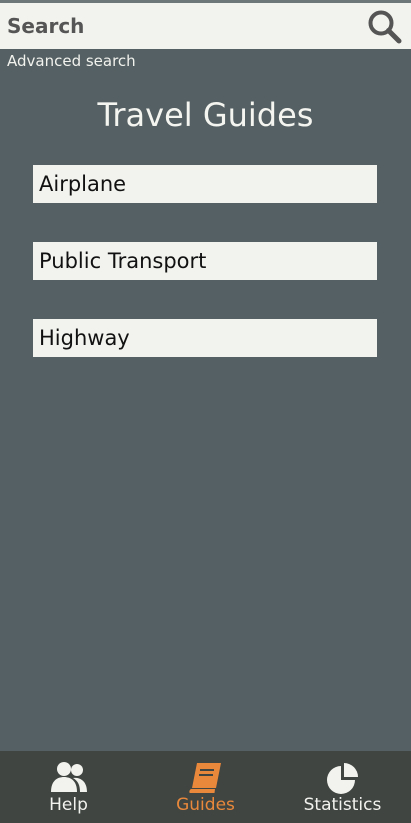 This screenshot has width=411, height=823. Describe the element at coordinates (205, 115) in the screenshot. I see `page-title: Travel Guides` at that location.